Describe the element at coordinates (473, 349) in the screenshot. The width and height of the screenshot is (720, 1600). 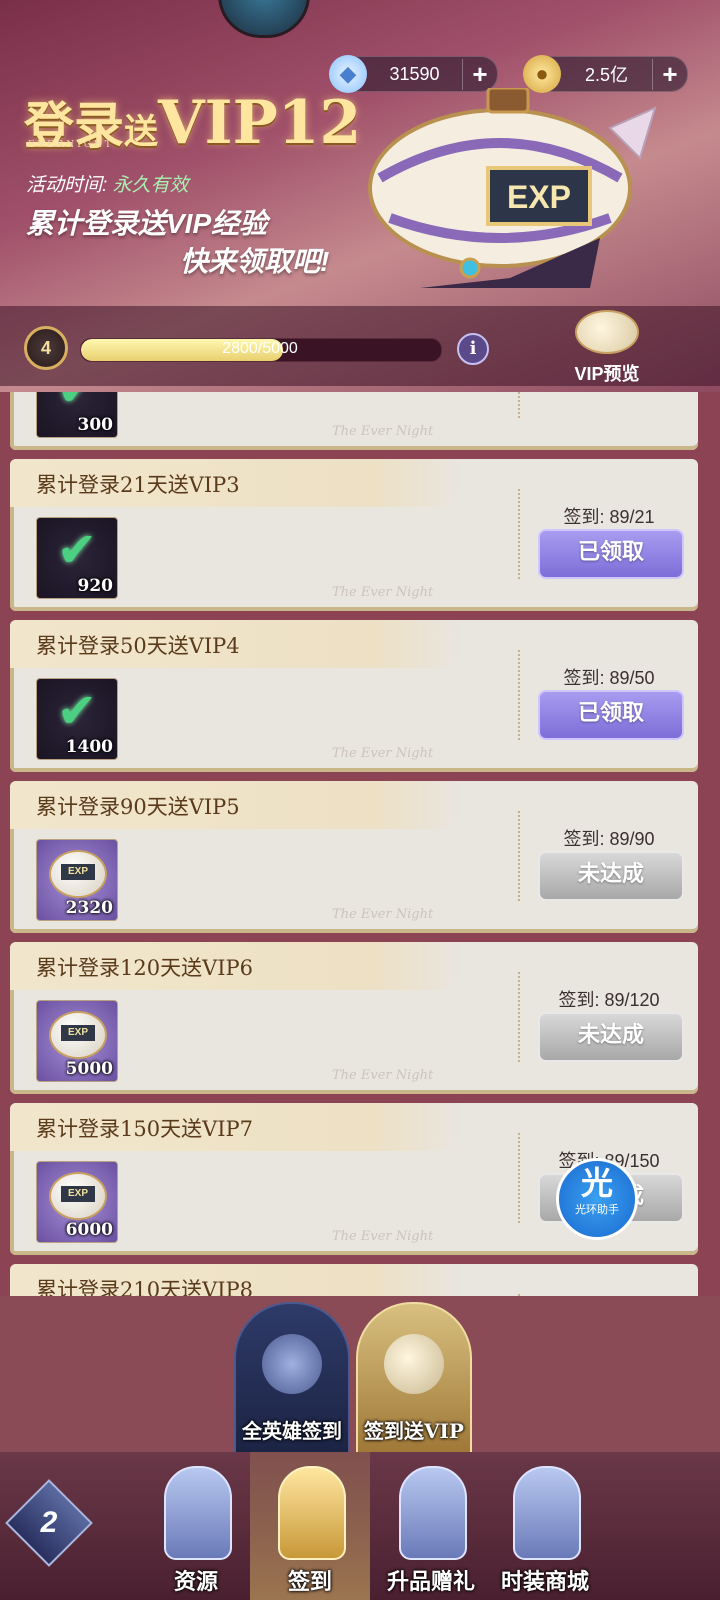
I see `info-icon: i` at that location.